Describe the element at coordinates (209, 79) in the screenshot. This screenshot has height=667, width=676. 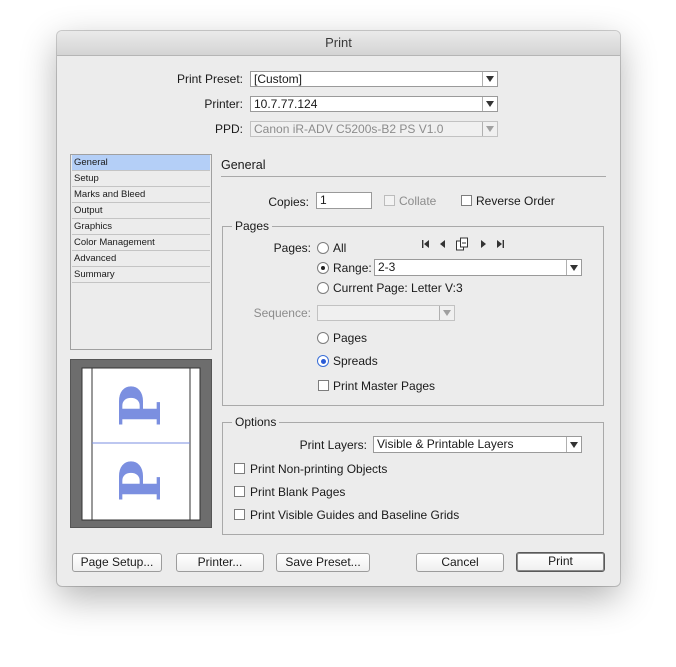
I see `print-preset-label: Print Preset:` at that location.